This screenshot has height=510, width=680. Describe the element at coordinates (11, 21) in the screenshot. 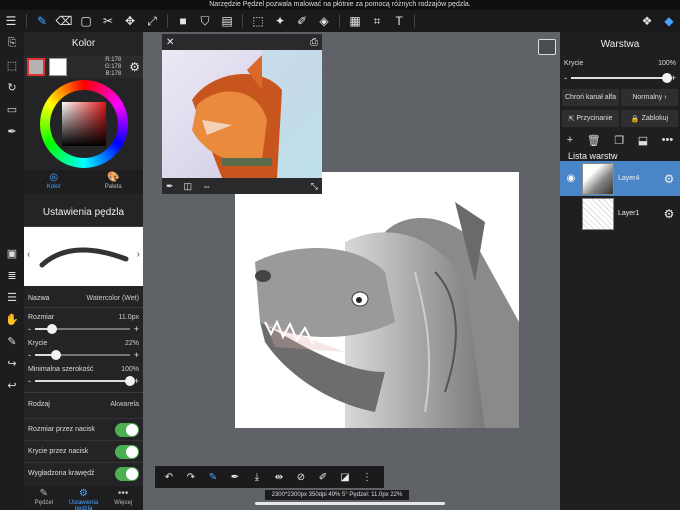

I see `menu-icon: ☰` at that location.